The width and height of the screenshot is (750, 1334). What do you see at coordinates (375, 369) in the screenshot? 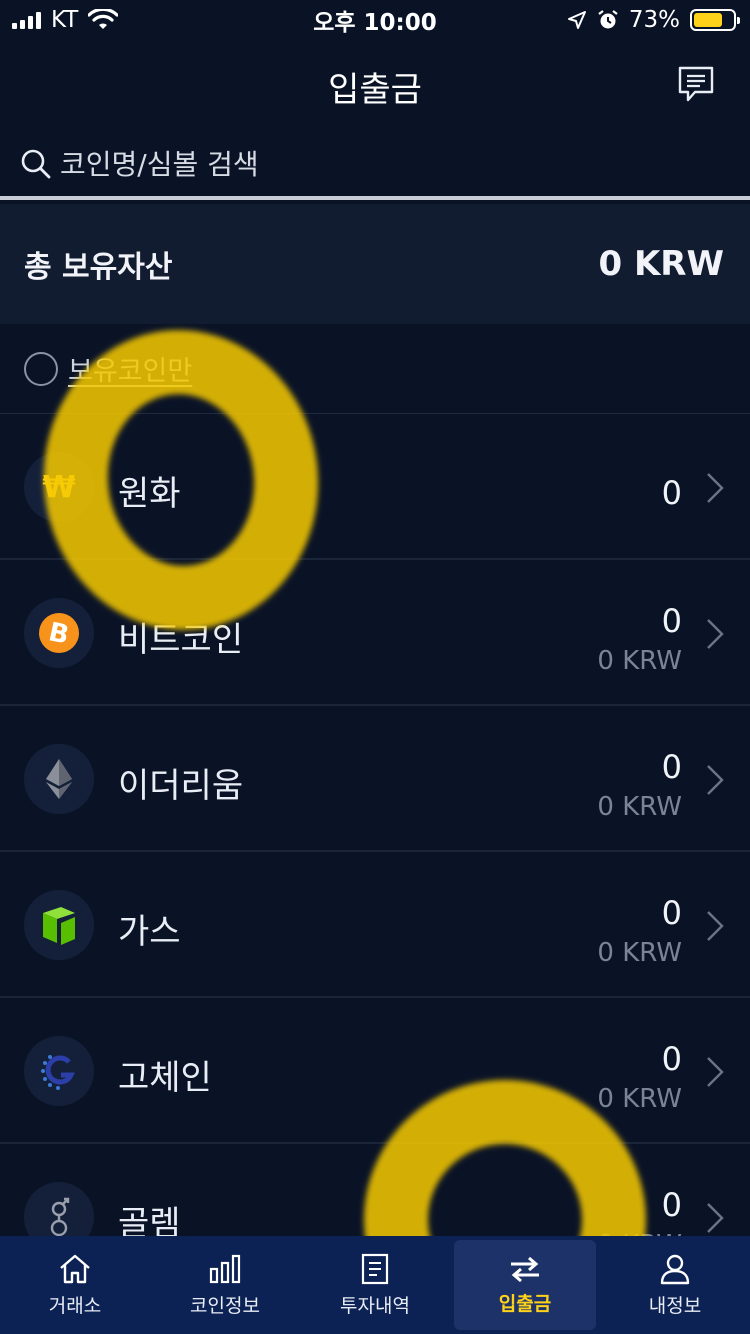
I see `owned-coins-filter: 보유코인만` at bounding box center [375, 369].